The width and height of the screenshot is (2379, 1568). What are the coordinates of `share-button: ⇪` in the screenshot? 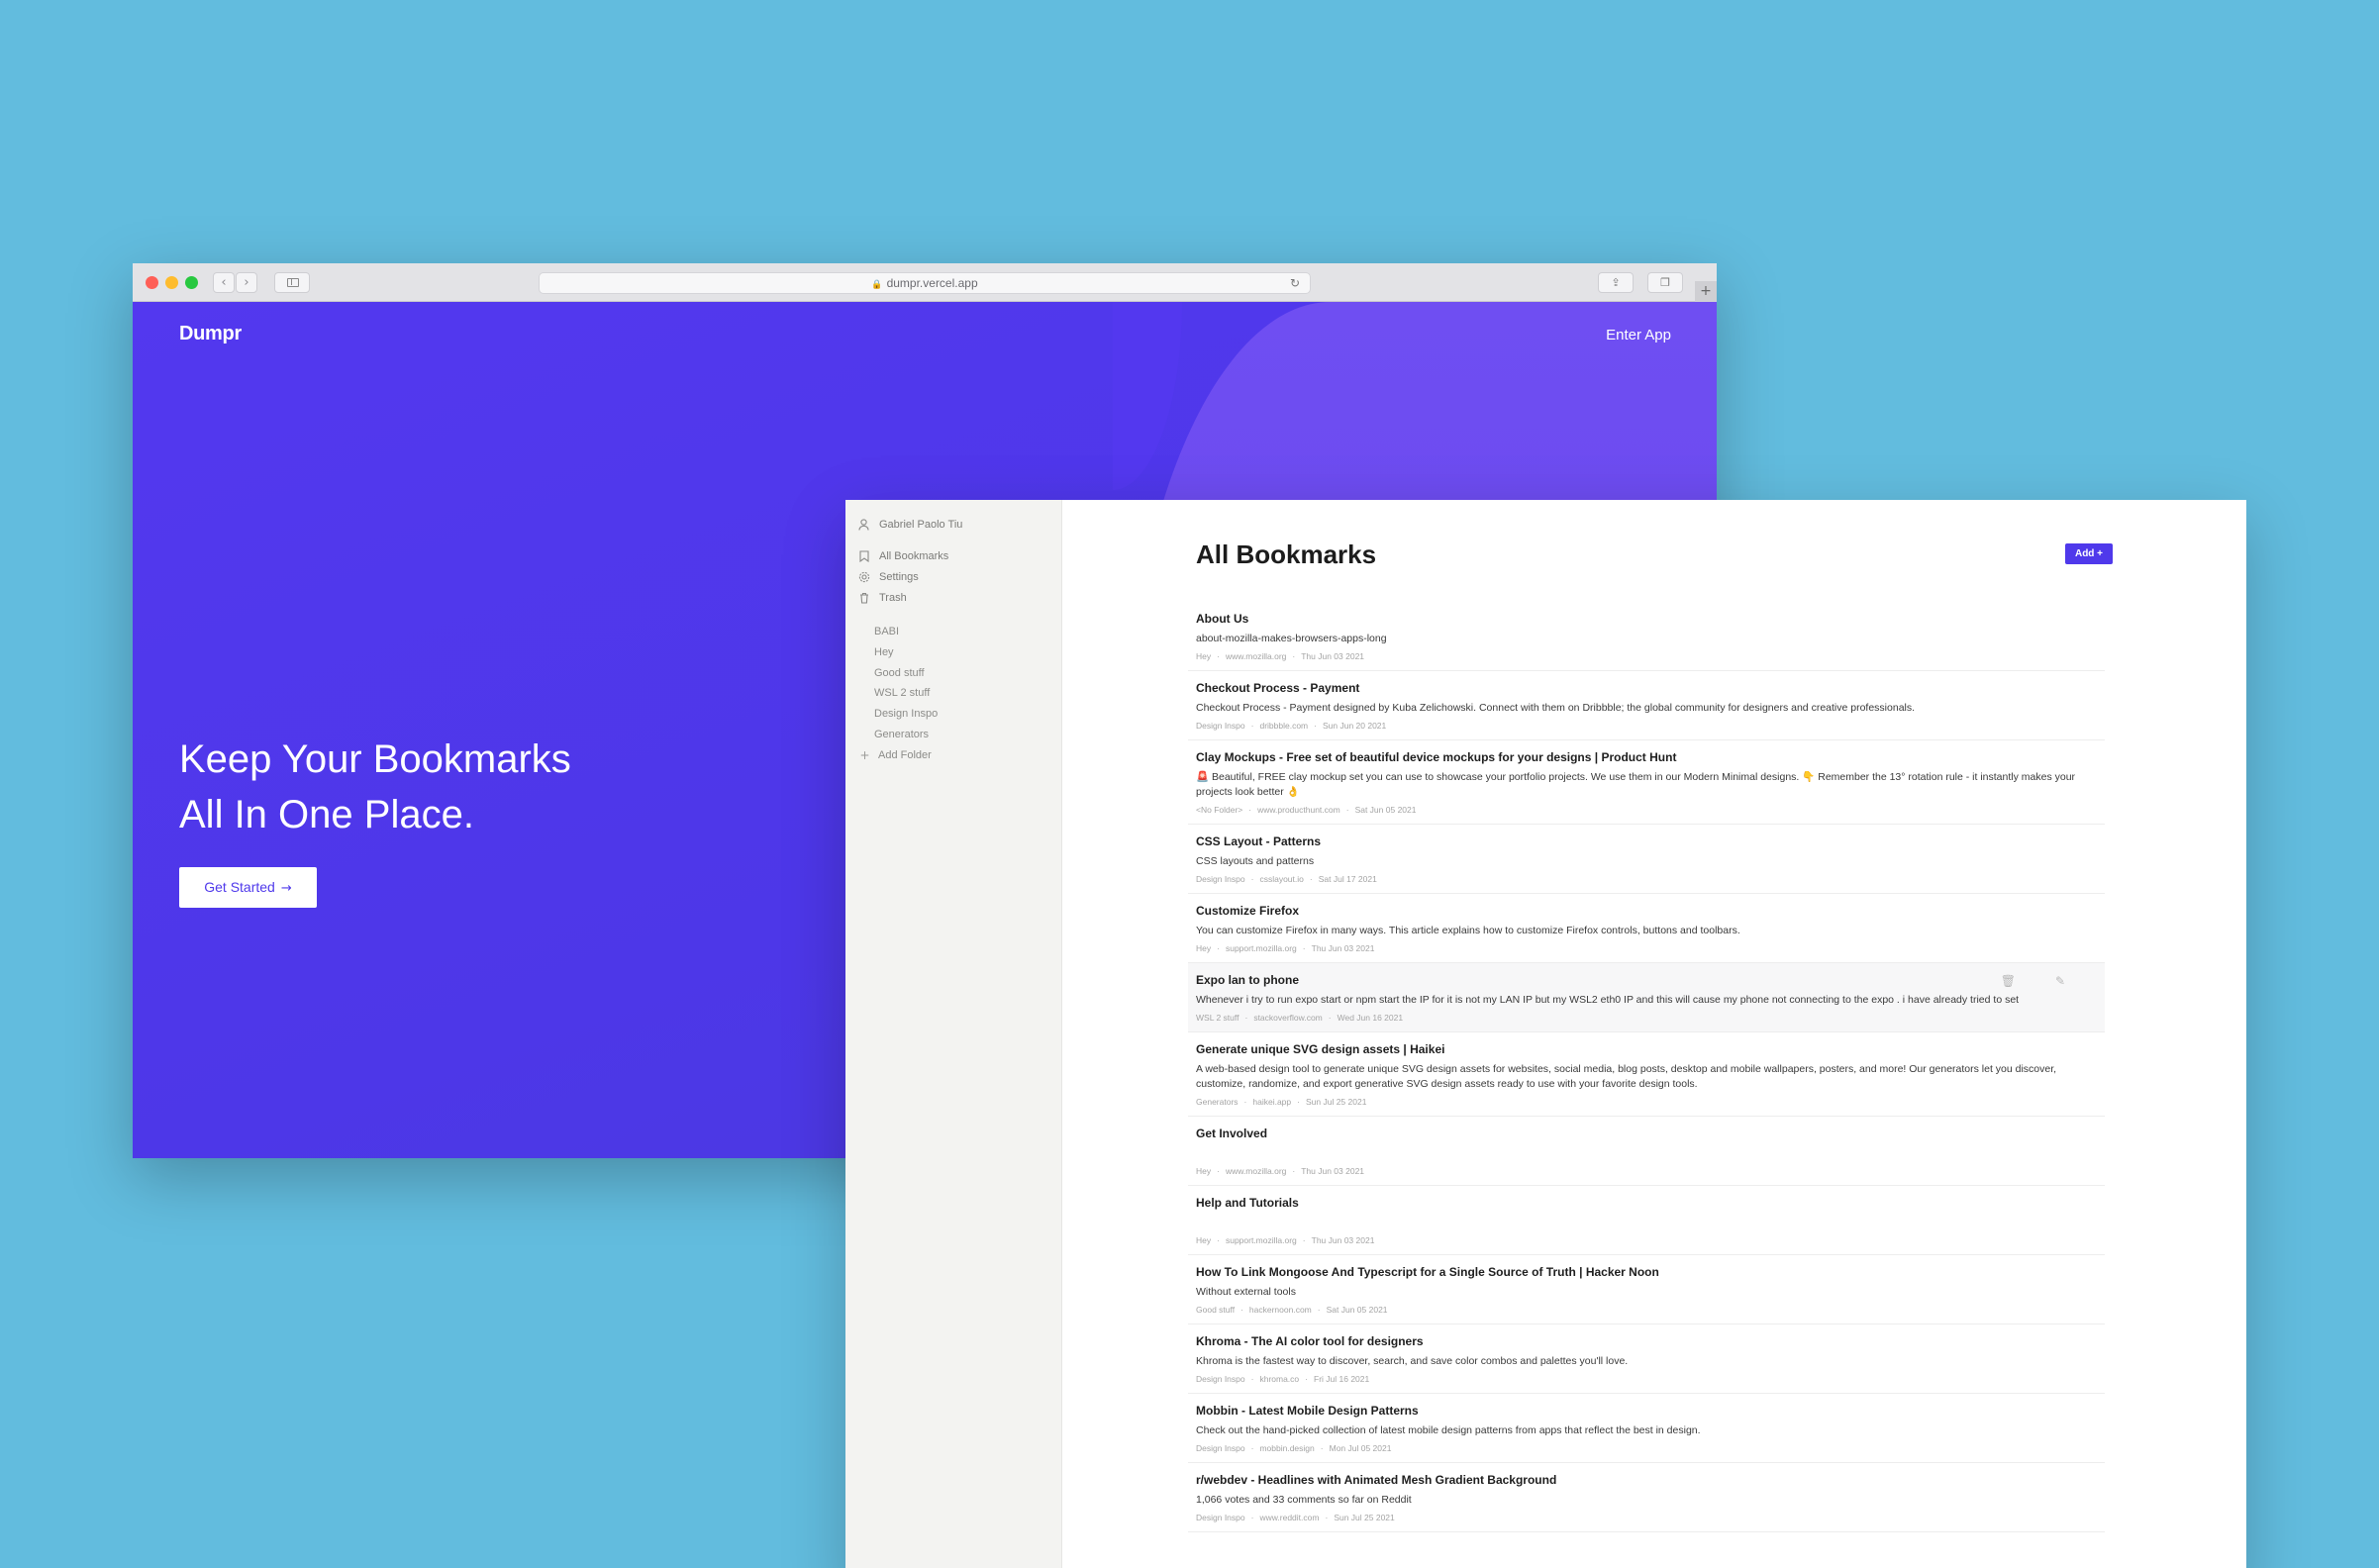 It's located at (1616, 282).